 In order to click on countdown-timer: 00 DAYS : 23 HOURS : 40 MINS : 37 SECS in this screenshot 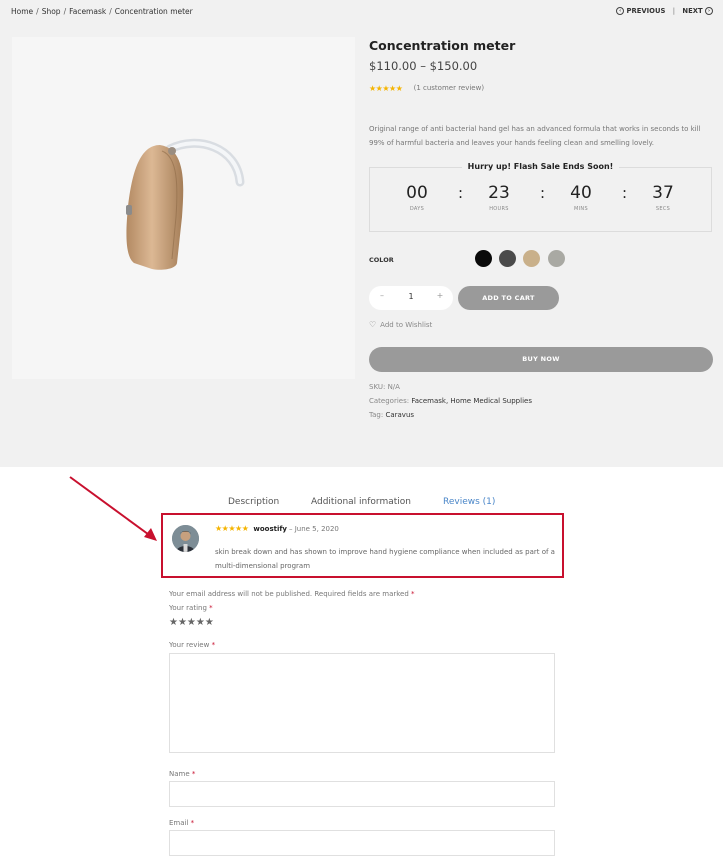, I will do `click(540, 199)`.